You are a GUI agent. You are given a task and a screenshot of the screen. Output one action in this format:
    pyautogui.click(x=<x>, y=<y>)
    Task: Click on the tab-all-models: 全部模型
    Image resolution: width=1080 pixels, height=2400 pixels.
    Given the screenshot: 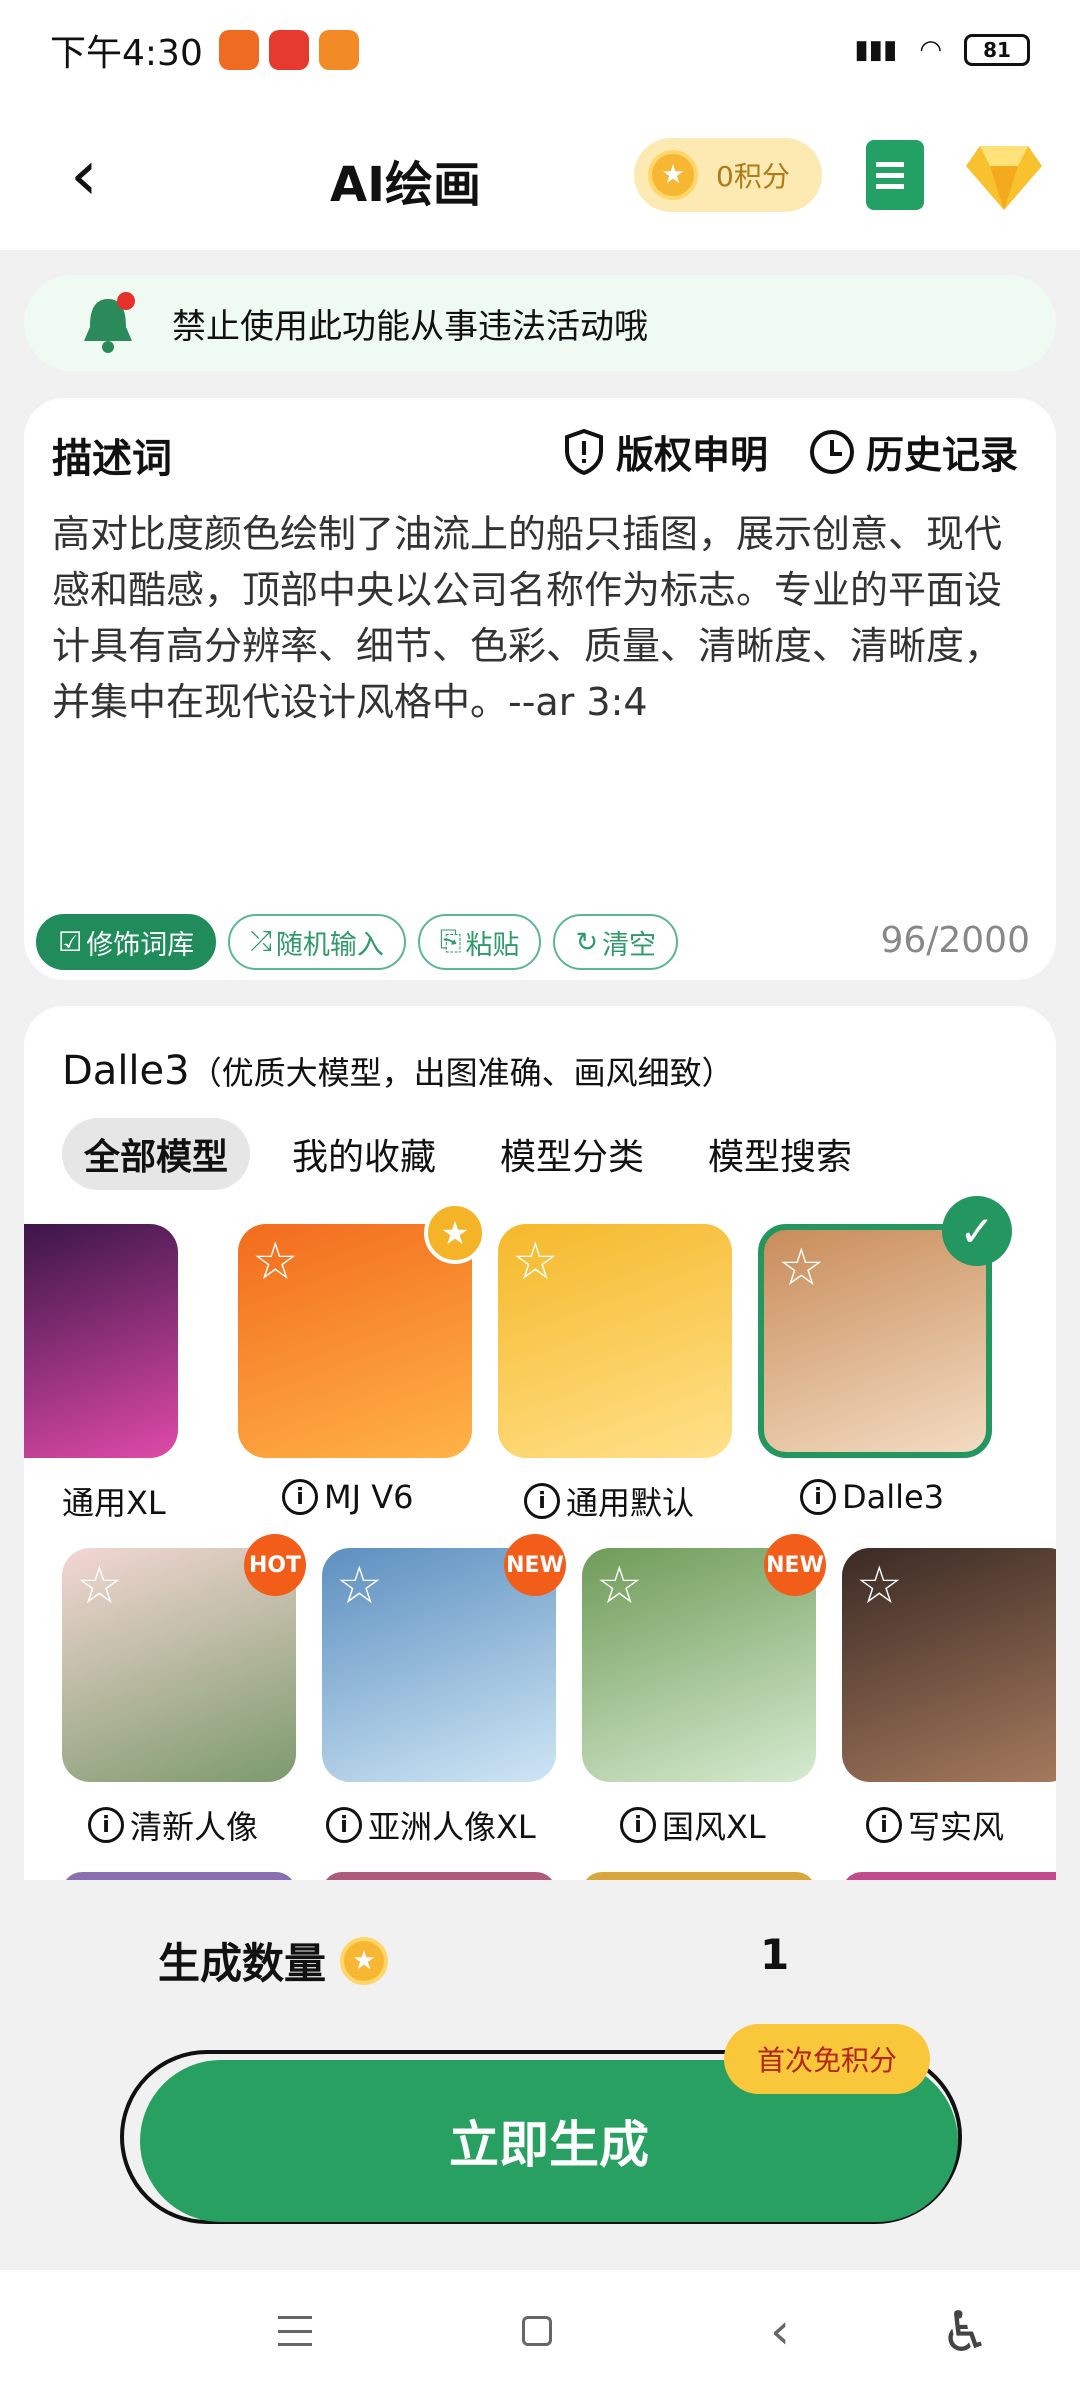 What is the action you would take?
    pyautogui.click(x=156, y=1154)
    